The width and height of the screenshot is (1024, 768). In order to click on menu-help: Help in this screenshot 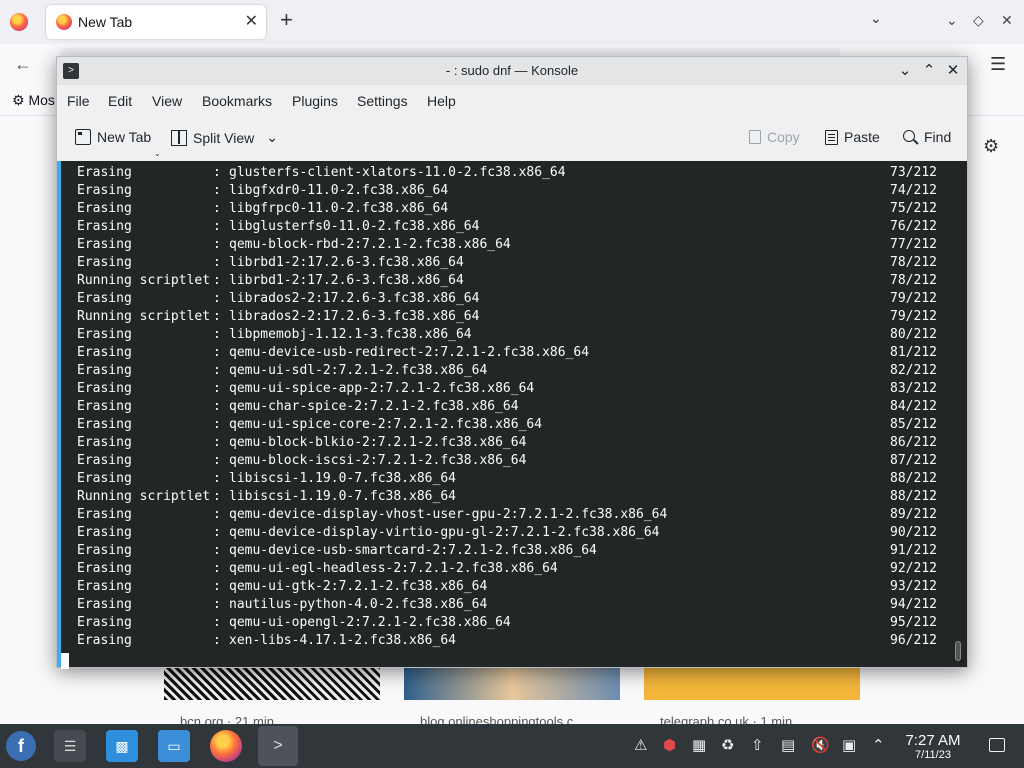, I will do `click(441, 101)`.